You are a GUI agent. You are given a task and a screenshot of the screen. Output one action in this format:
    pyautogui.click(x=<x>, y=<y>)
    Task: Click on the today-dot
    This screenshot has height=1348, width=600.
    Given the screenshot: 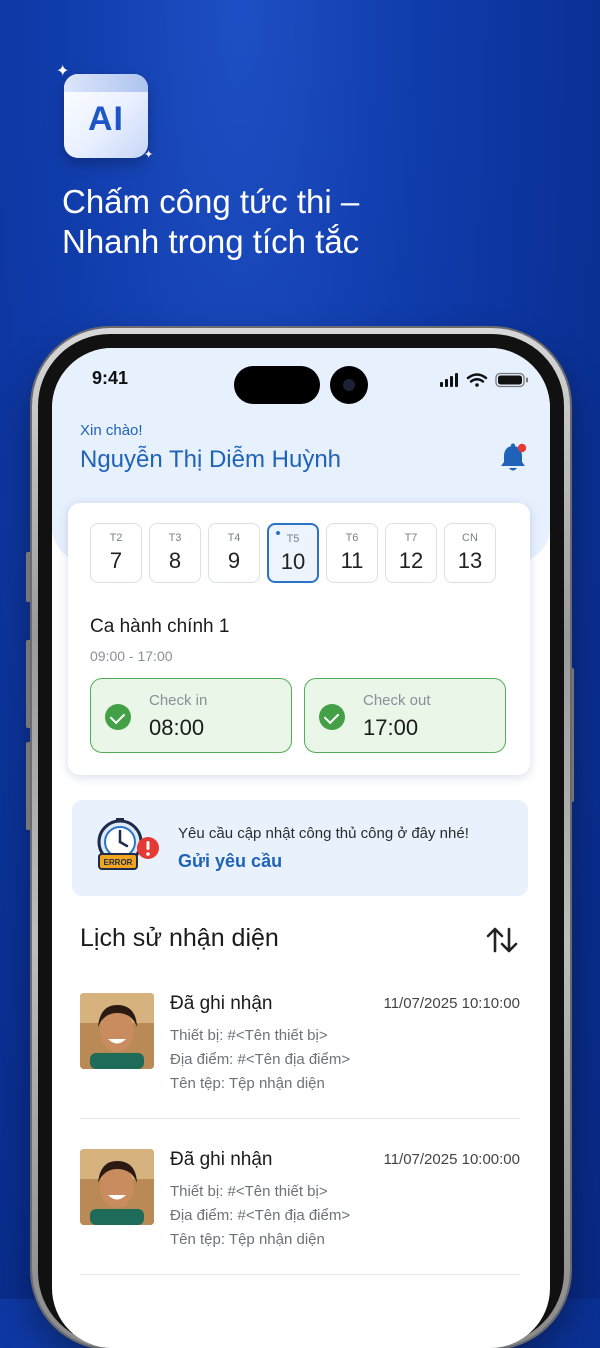 What is the action you would take?
    pyautogui.click(x=278, y=533)
    